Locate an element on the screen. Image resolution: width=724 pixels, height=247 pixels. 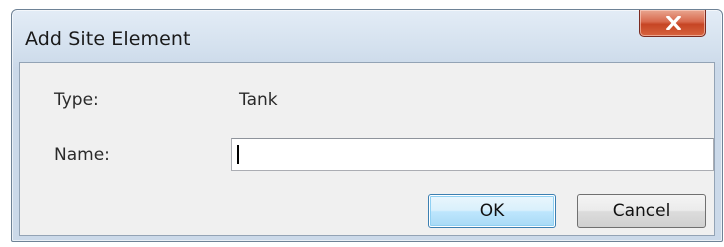
dialog-title: Add Site Element is located at coordinates (108, 39).